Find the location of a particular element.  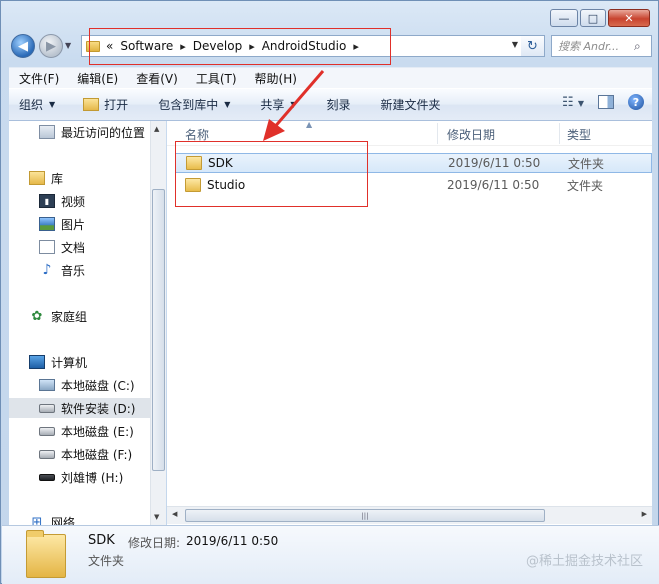

scrollbar-thumb: ||| is located at coordinates (365, 515).